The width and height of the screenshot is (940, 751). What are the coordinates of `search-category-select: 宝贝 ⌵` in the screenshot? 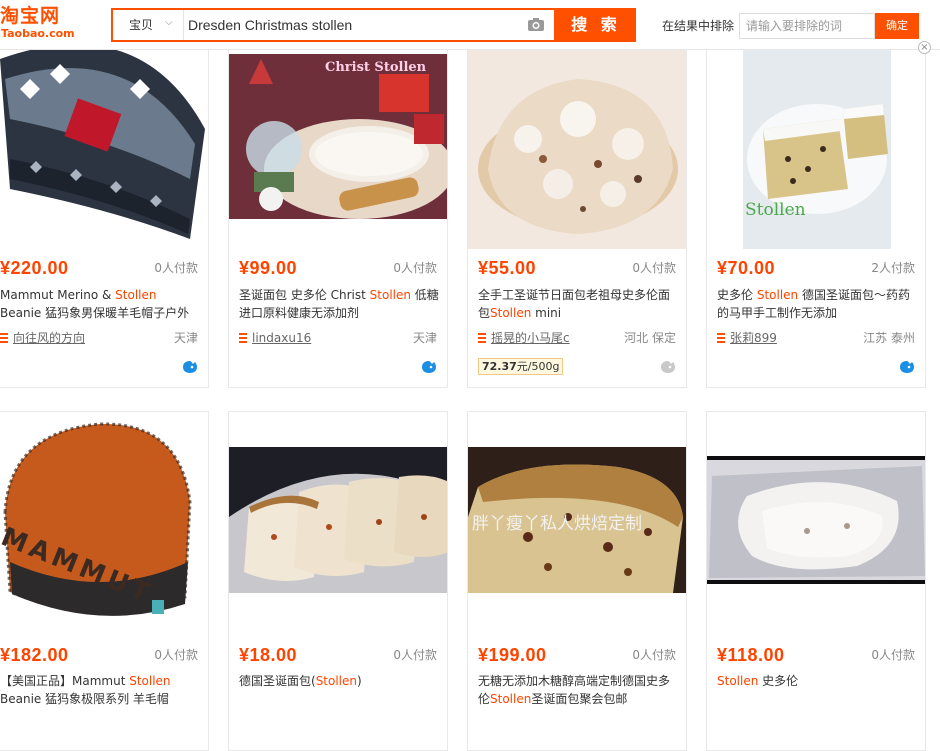 It's located at (148, 25).